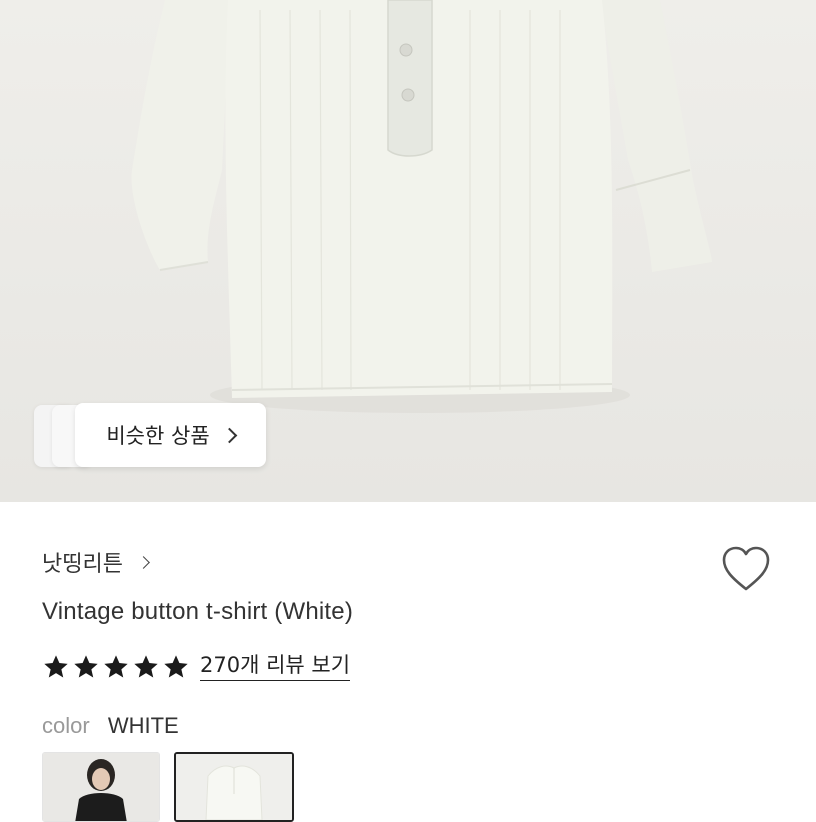  What do you see at coordinates (196, 666) in the screenshot?
I see `rating-row: 270개 리뷰 보기` at bounding box center [196, 666].